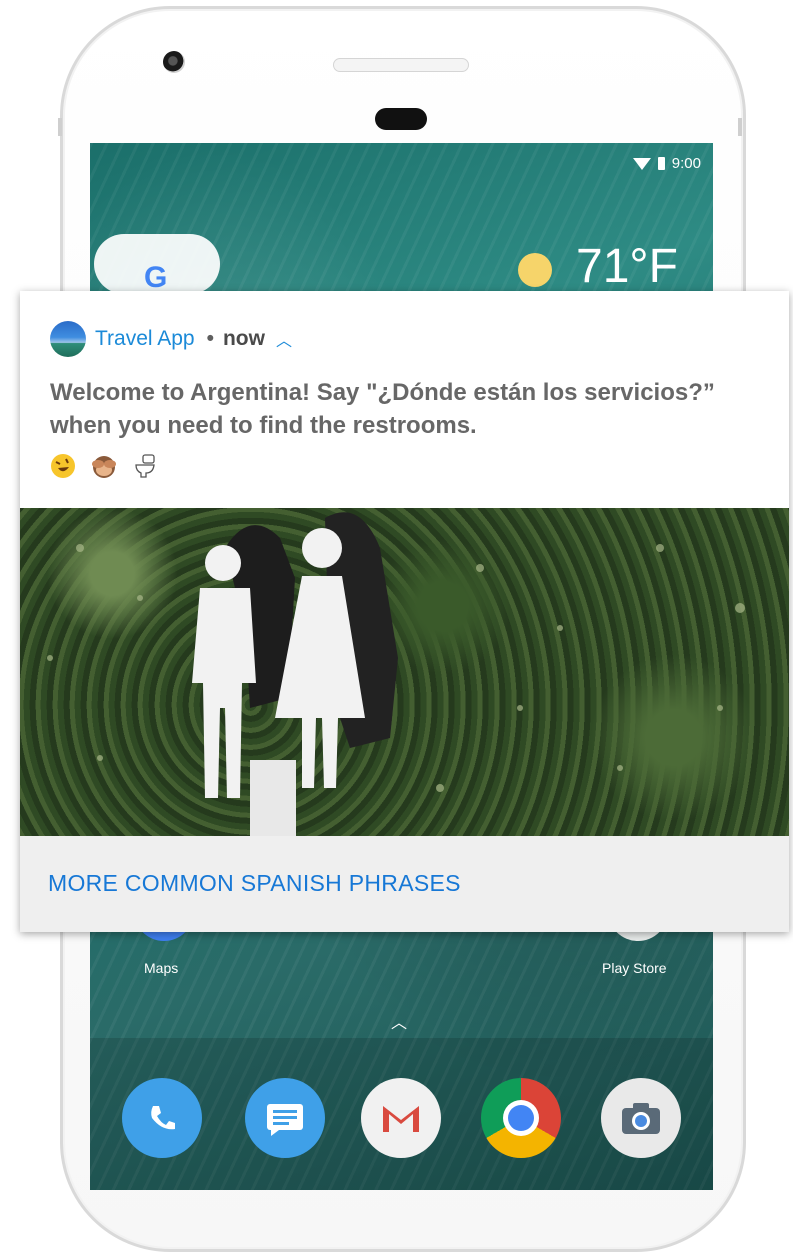 Image resolution: width=793 pixels, height=1252 pixels. I want to click on app-label-play-store: Play Store, so click(634, 968).